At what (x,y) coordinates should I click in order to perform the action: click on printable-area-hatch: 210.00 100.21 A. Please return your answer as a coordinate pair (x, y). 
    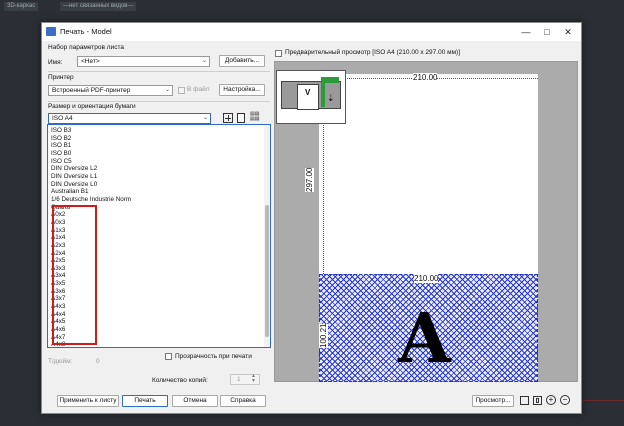
    Looking at the image, I should click on (428, 328).